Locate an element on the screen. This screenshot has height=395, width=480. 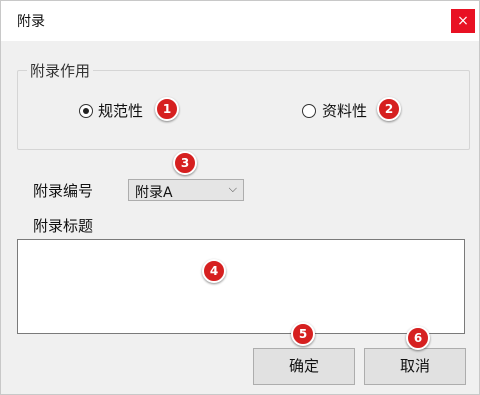
badge-1: 1 is located at coordinates (167, 109).